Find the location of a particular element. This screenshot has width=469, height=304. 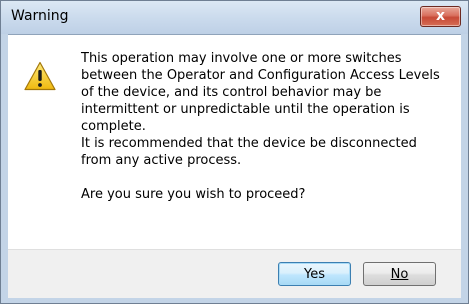

yes-button: Yes is located at coordinates (314, 274).